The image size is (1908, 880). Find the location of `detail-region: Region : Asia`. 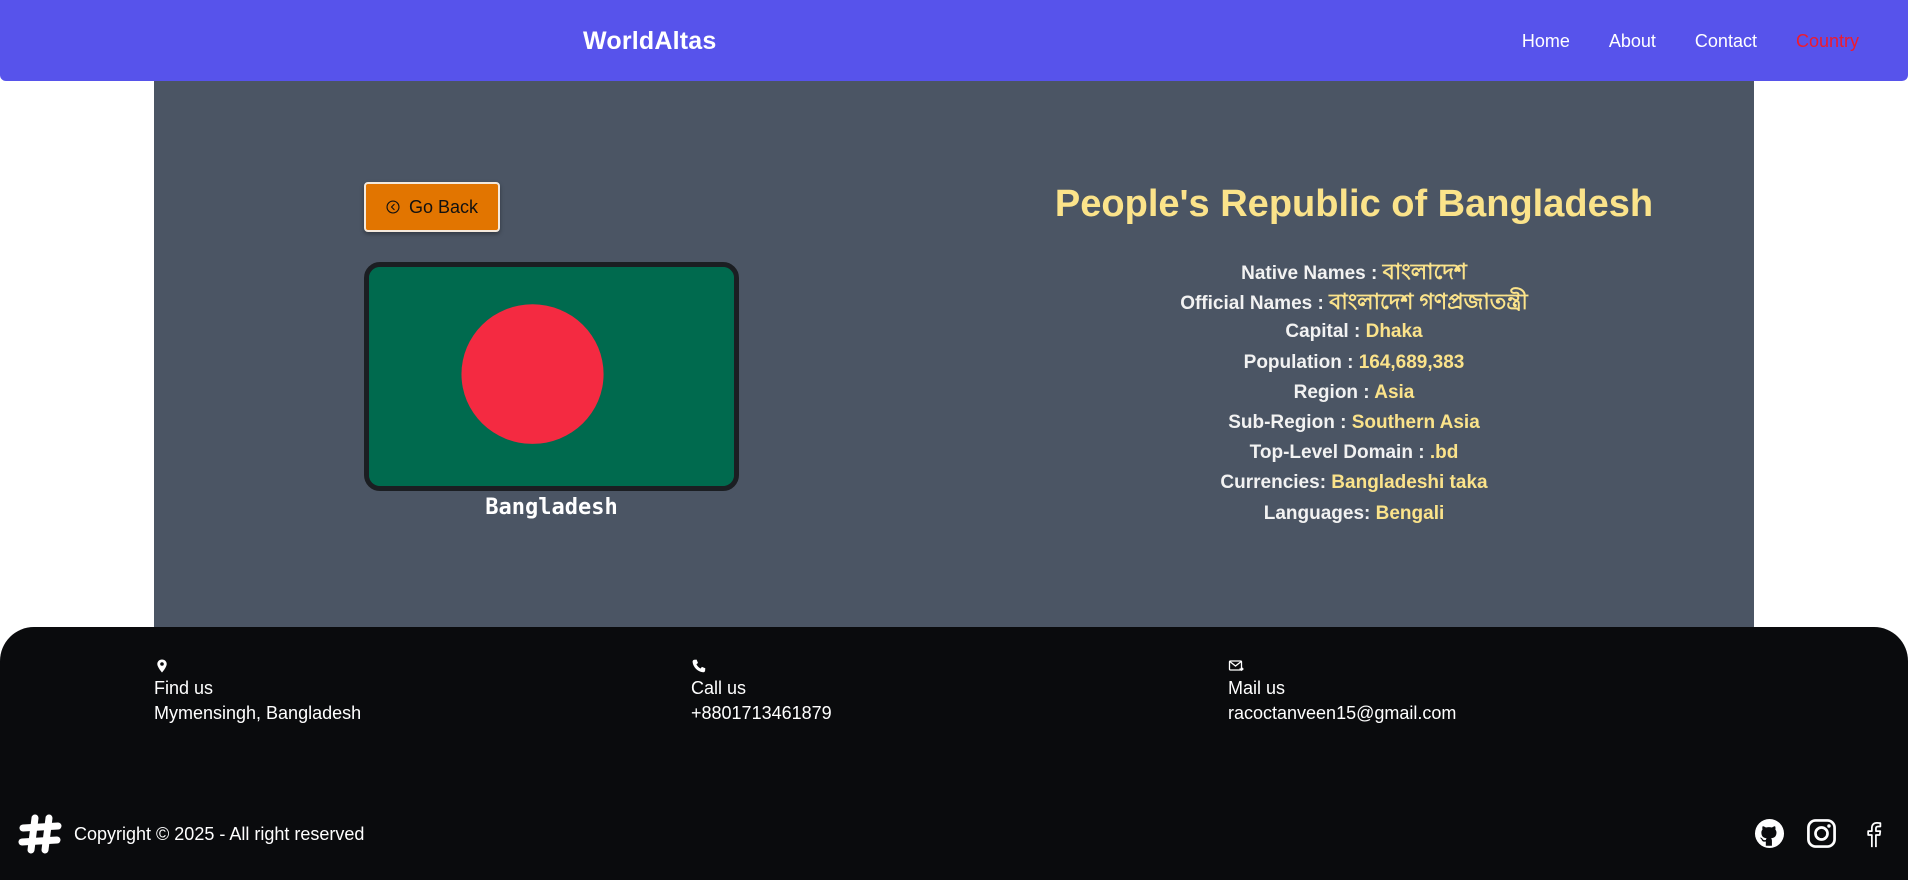

detail-region: Region : Asia is located at coordinates (1354, 392).